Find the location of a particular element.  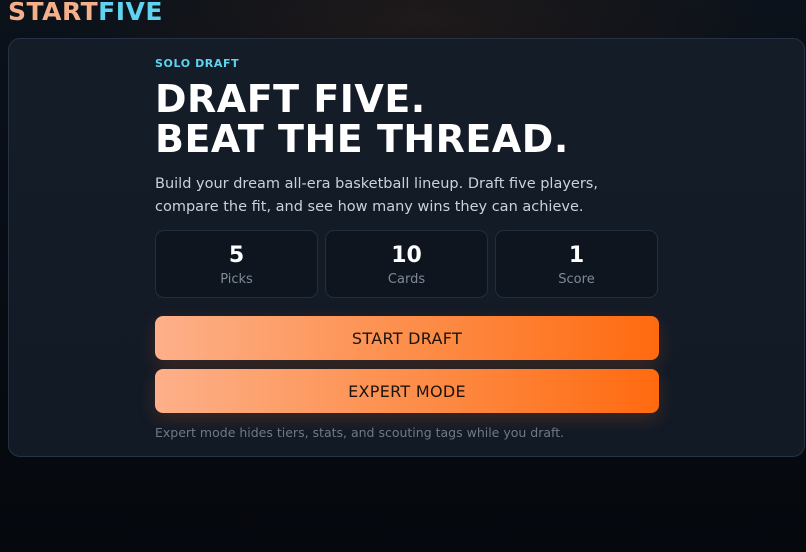

brand-logo: STARTFIVE is located at coordinates (85, 13).